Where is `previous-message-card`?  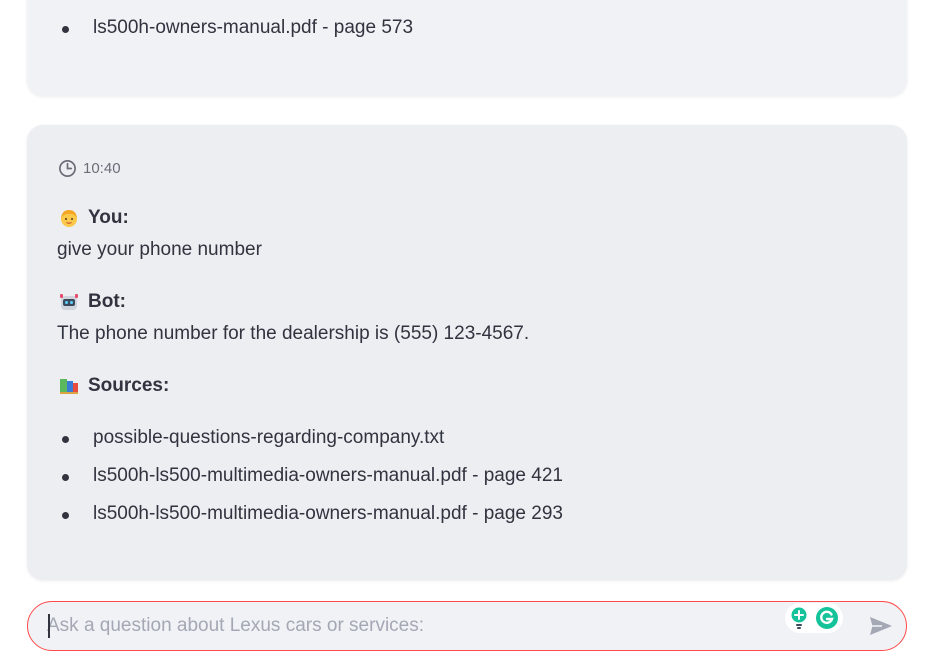 previous-message-card is located at coordinates (467, 48).